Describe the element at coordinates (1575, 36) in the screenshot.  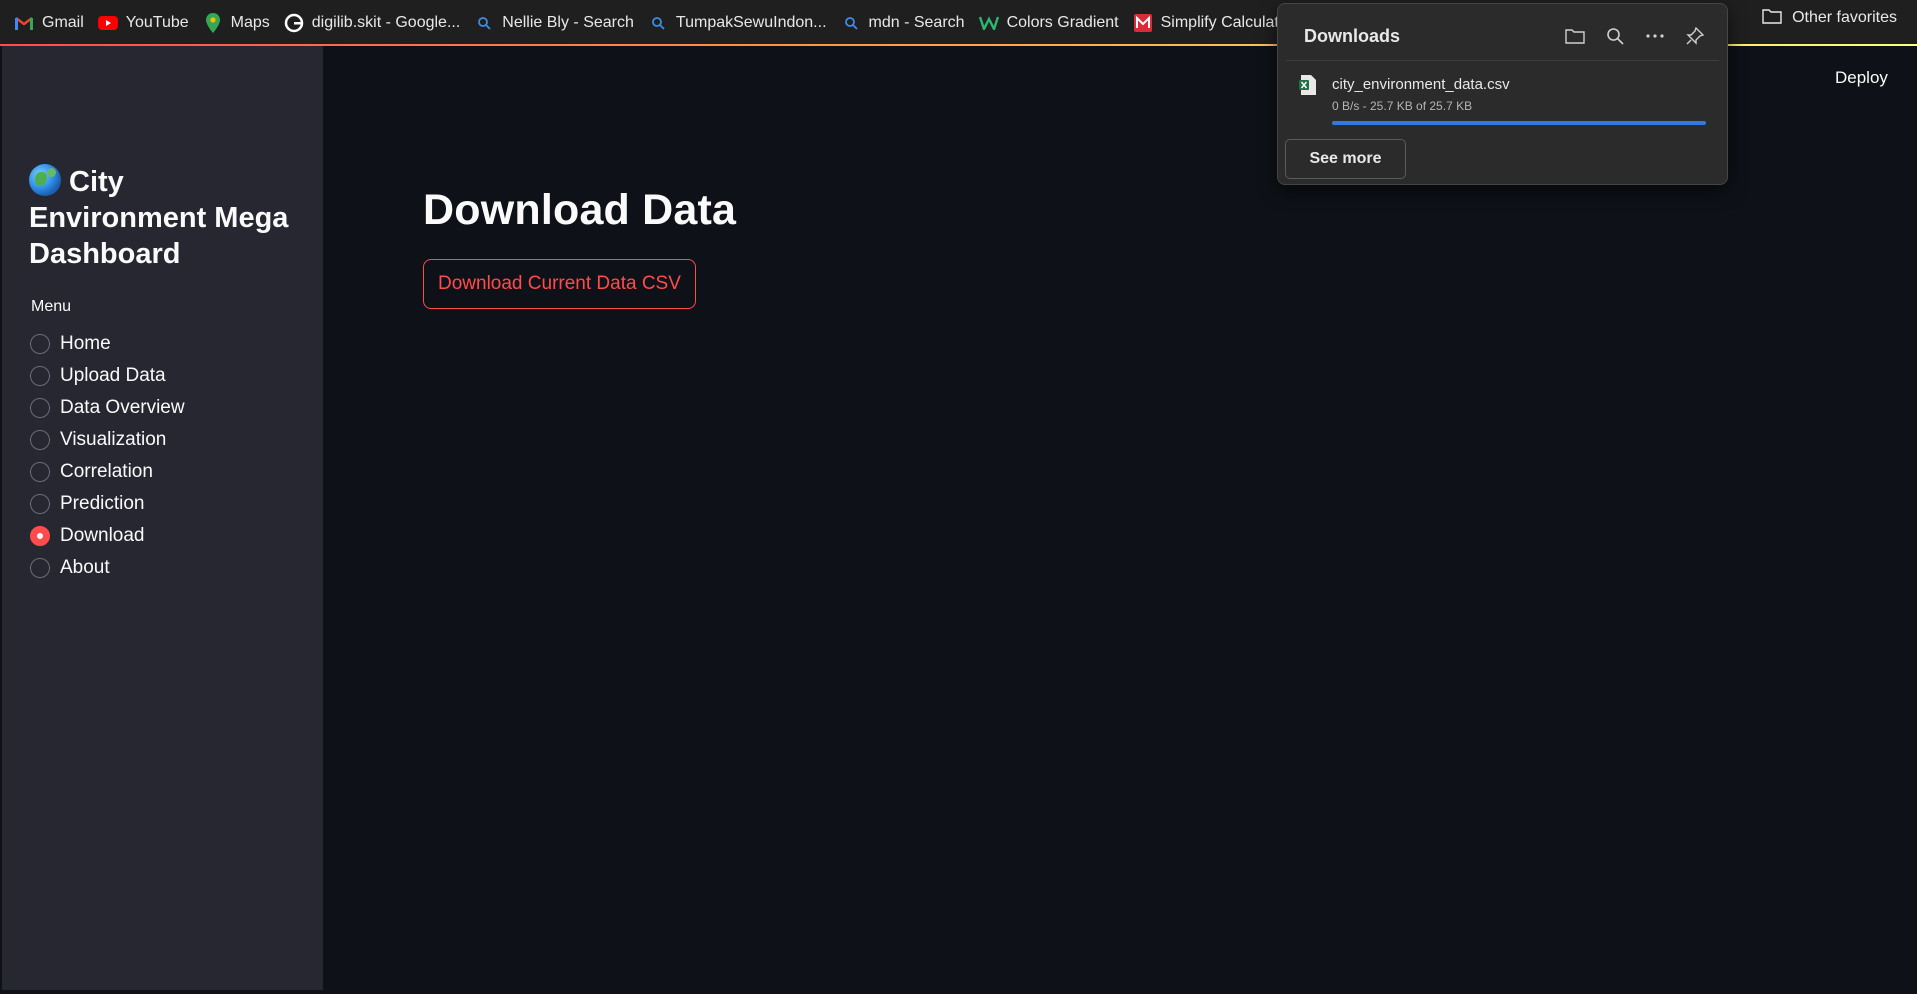
I see `open-folder-icon` at that location.